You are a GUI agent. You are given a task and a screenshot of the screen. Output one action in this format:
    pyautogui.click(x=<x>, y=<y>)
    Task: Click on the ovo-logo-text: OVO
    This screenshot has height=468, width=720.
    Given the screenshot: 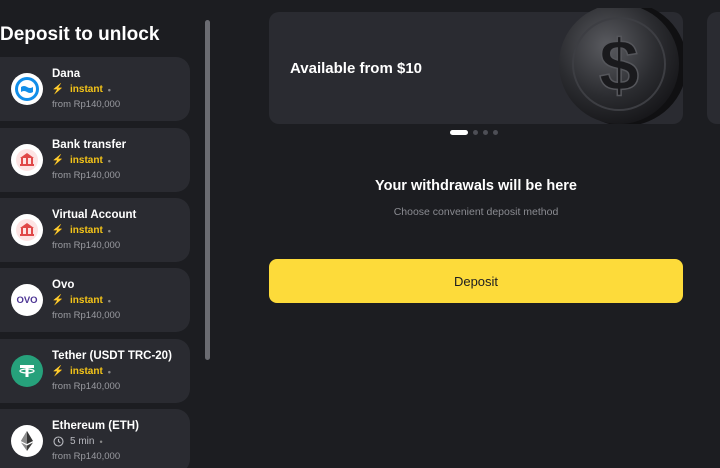 What is the action you would take?
    pyautogui.click(x=27, y=300)
    